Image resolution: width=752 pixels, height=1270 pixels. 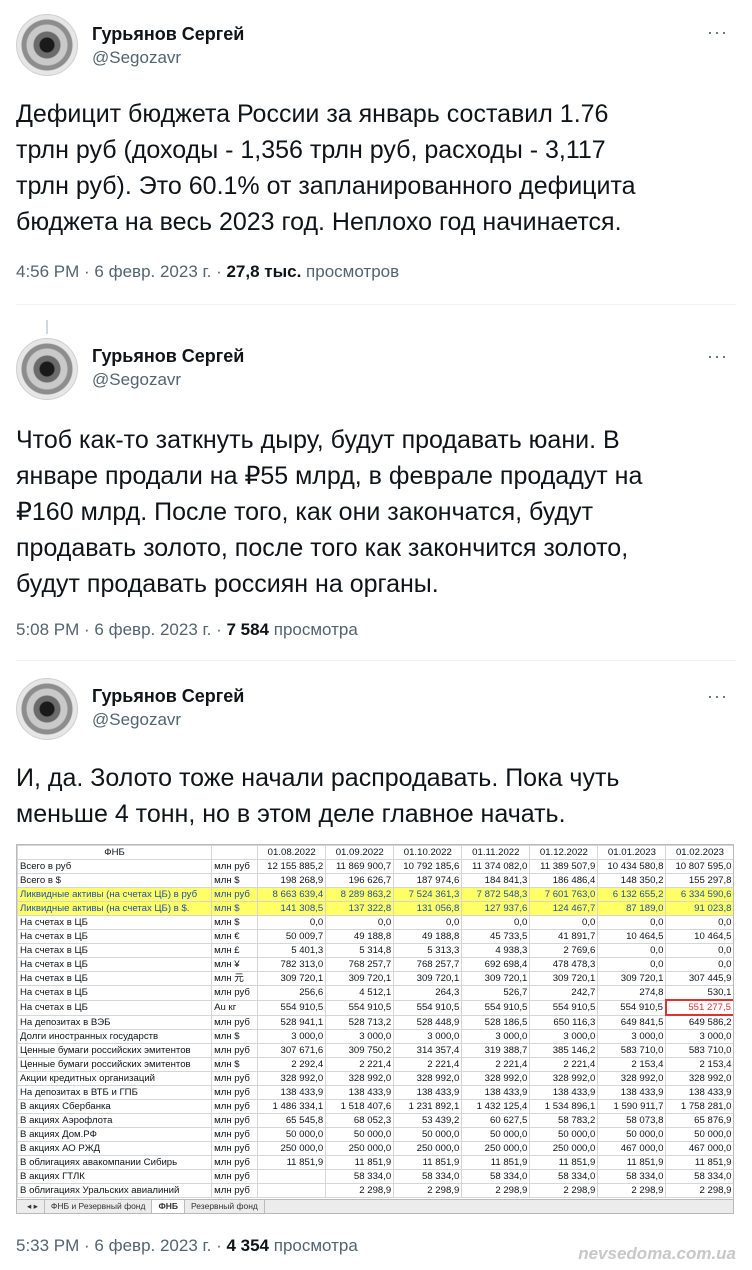 What do you see at coordinates (99, 1206) in the screenshot?
I see `sheet-tab: ФНБ и Резервный фонд` at bounding box center [99, 1206].